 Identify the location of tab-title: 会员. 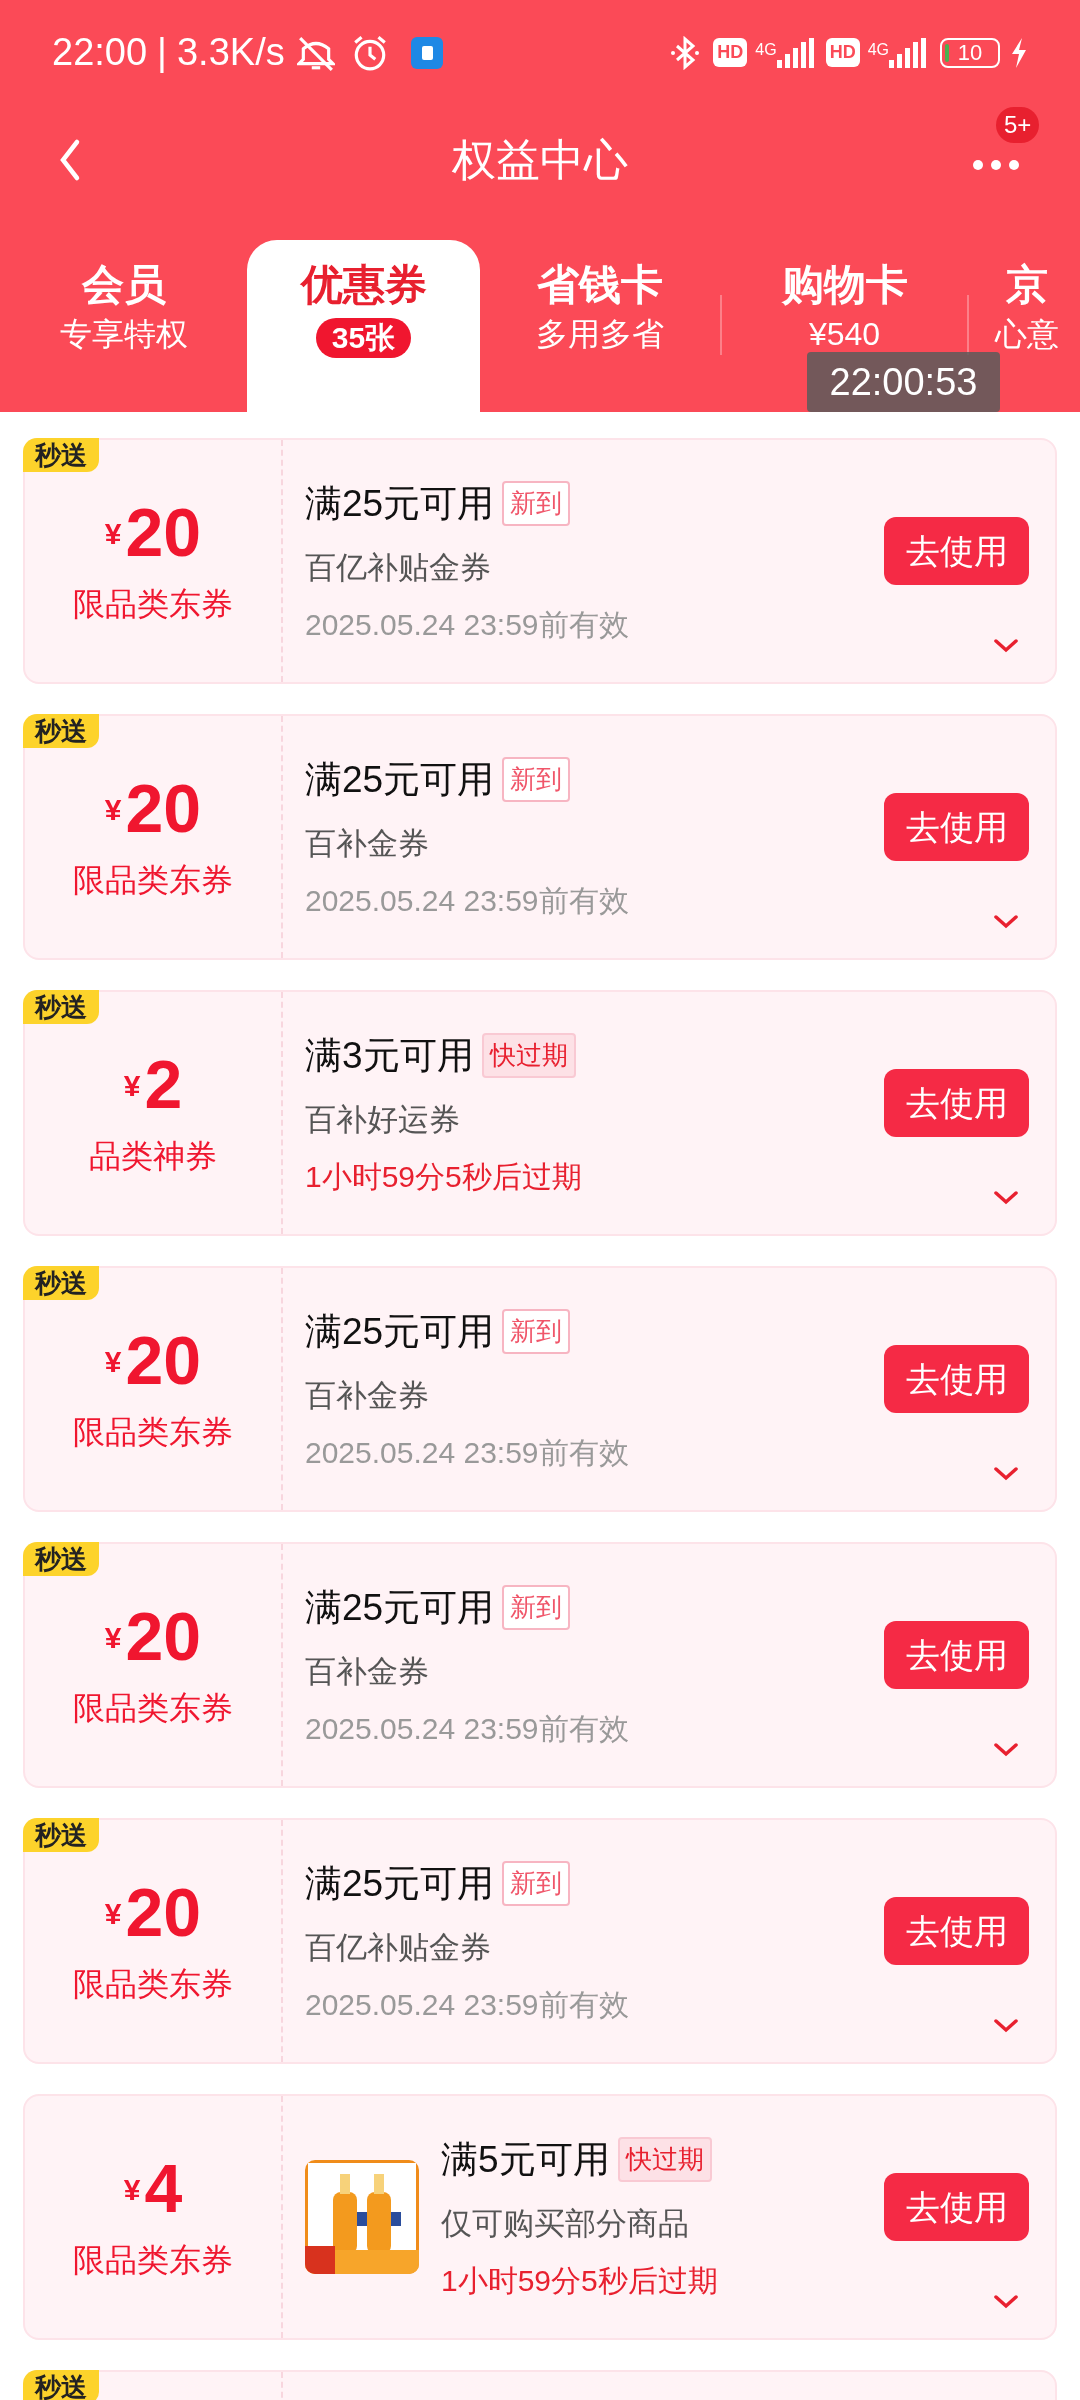
(123, 285).